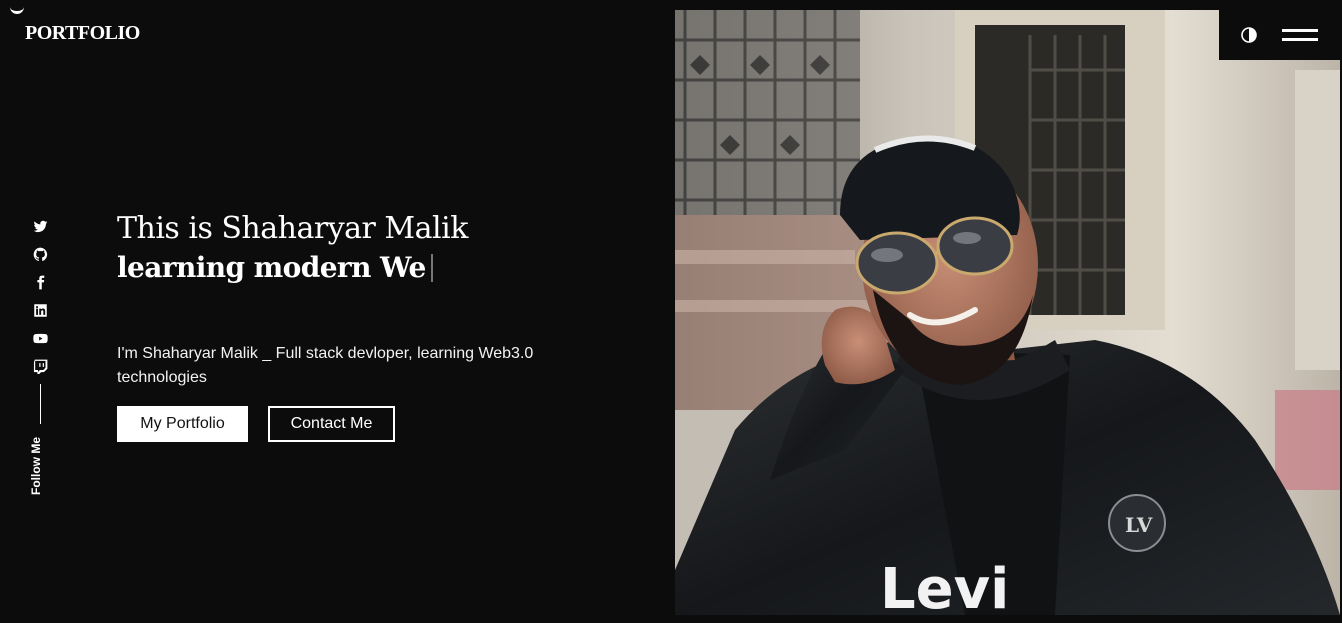 This screenshot has width=1342, height=623. I want to click on follow-me-label: Follow Me, so click(36, 466).